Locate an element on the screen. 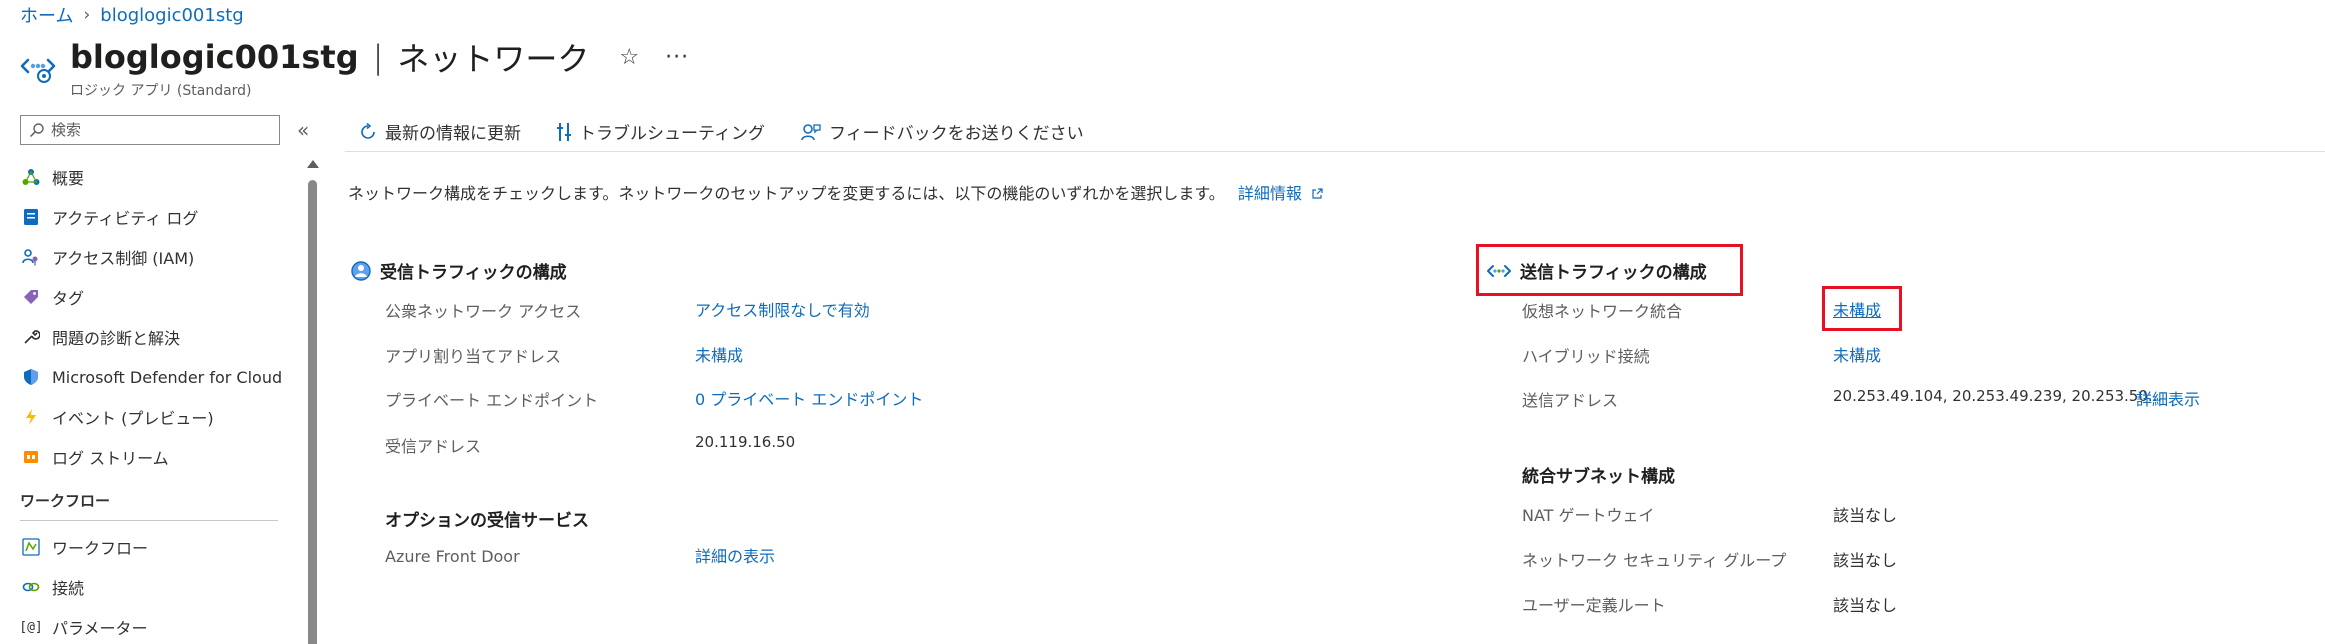 The height and width of the screenshot is (644, 2325). vnet-integration-link: 未構成 is located at coordinates (1857, 309).